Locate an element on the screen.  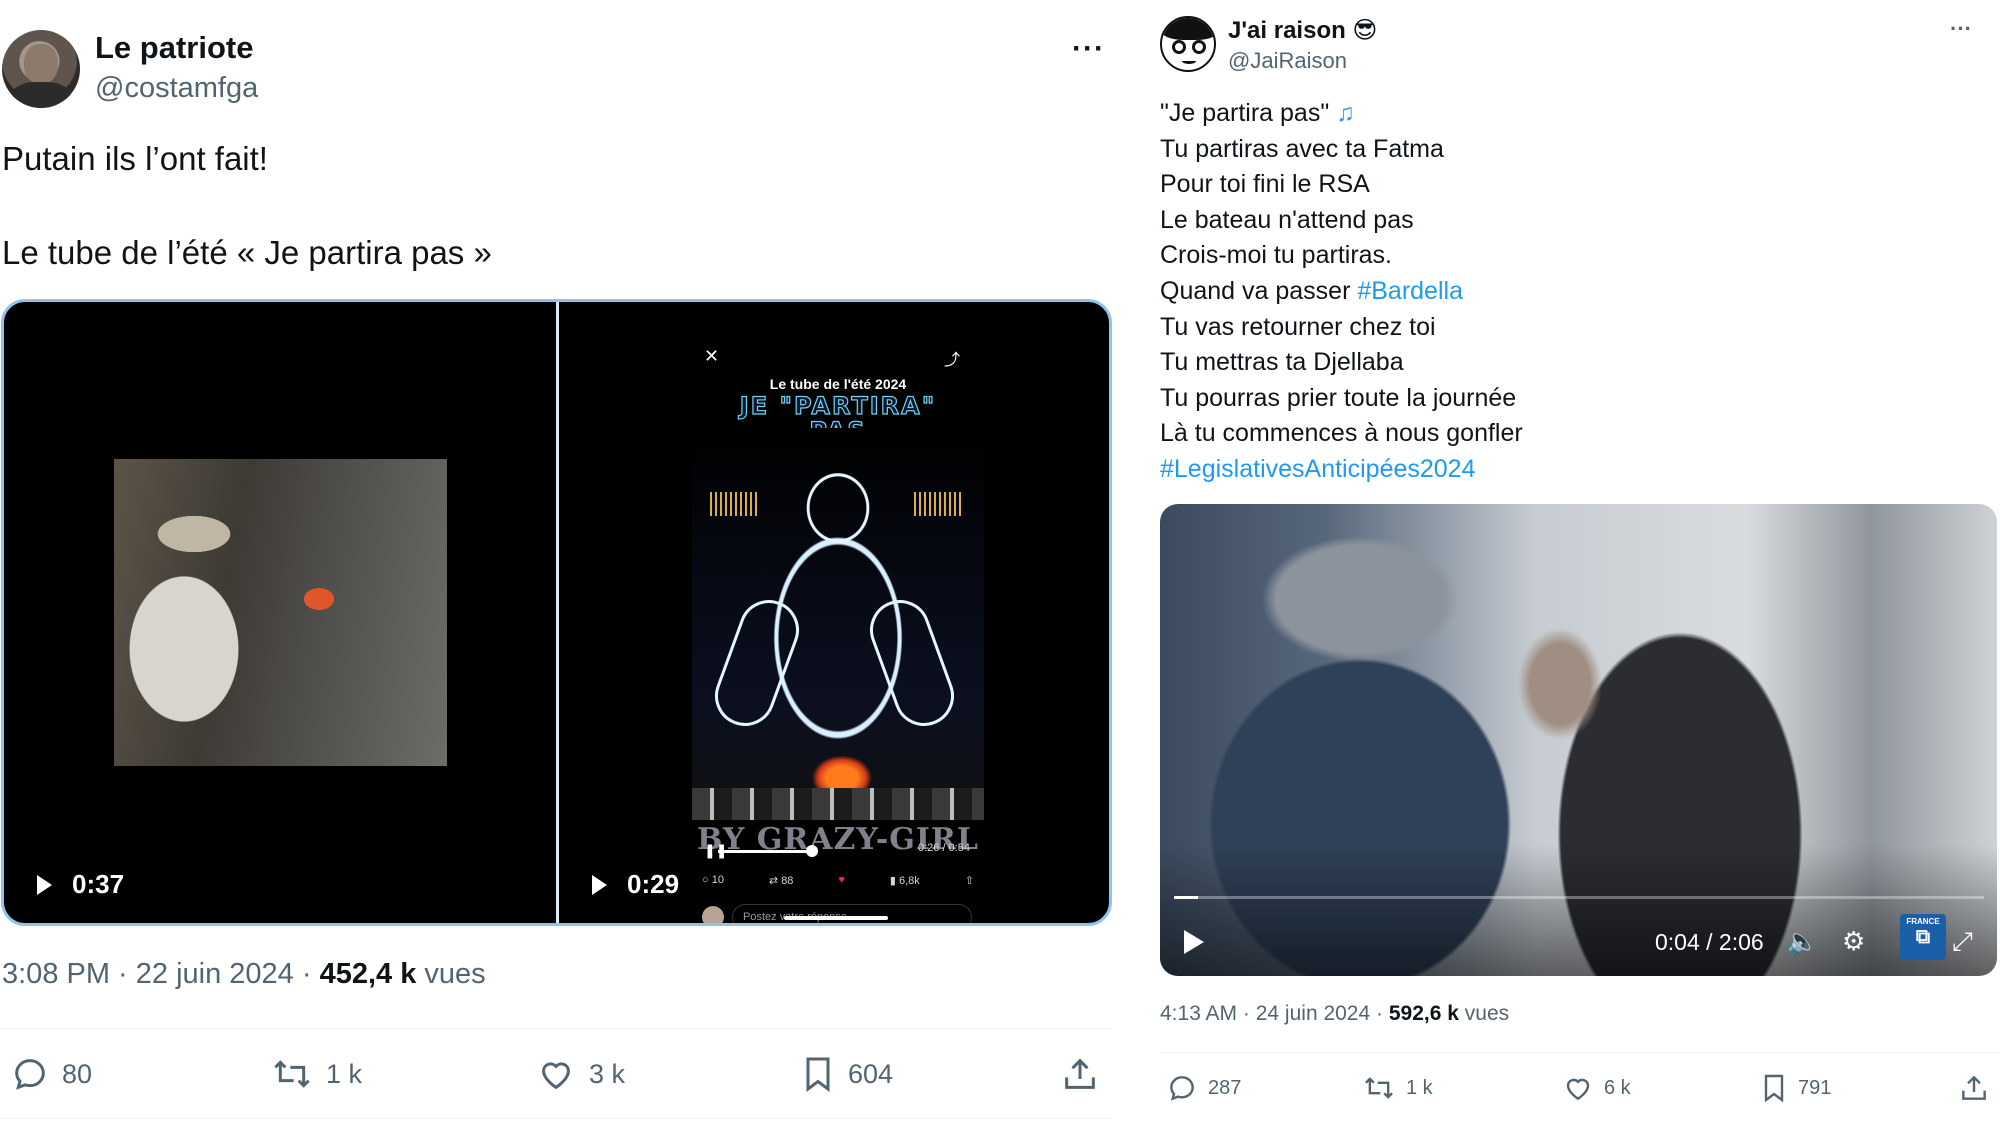
dj-deck is located at coordinates (838, 804).